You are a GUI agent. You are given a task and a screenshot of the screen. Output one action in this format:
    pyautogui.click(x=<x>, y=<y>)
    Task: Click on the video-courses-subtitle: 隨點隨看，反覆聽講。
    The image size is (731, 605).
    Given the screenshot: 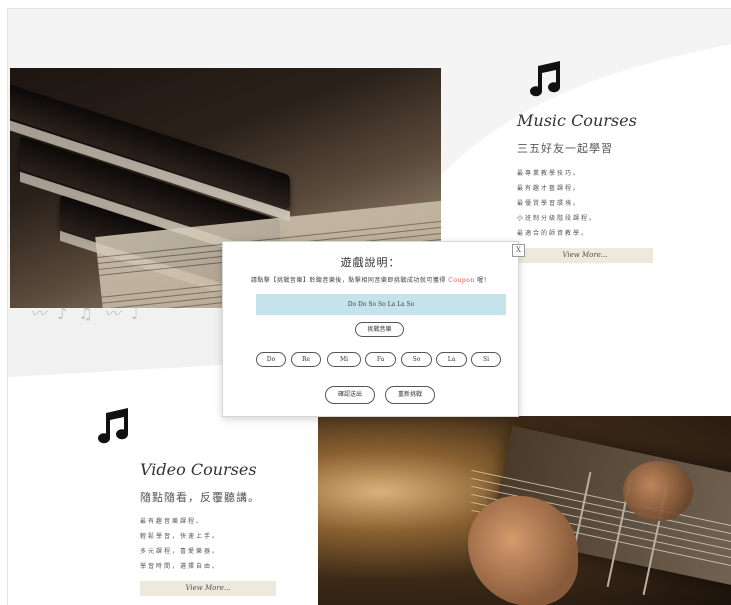 What is the action you would take?
    pyautogui.click(x=200, y=497)
    